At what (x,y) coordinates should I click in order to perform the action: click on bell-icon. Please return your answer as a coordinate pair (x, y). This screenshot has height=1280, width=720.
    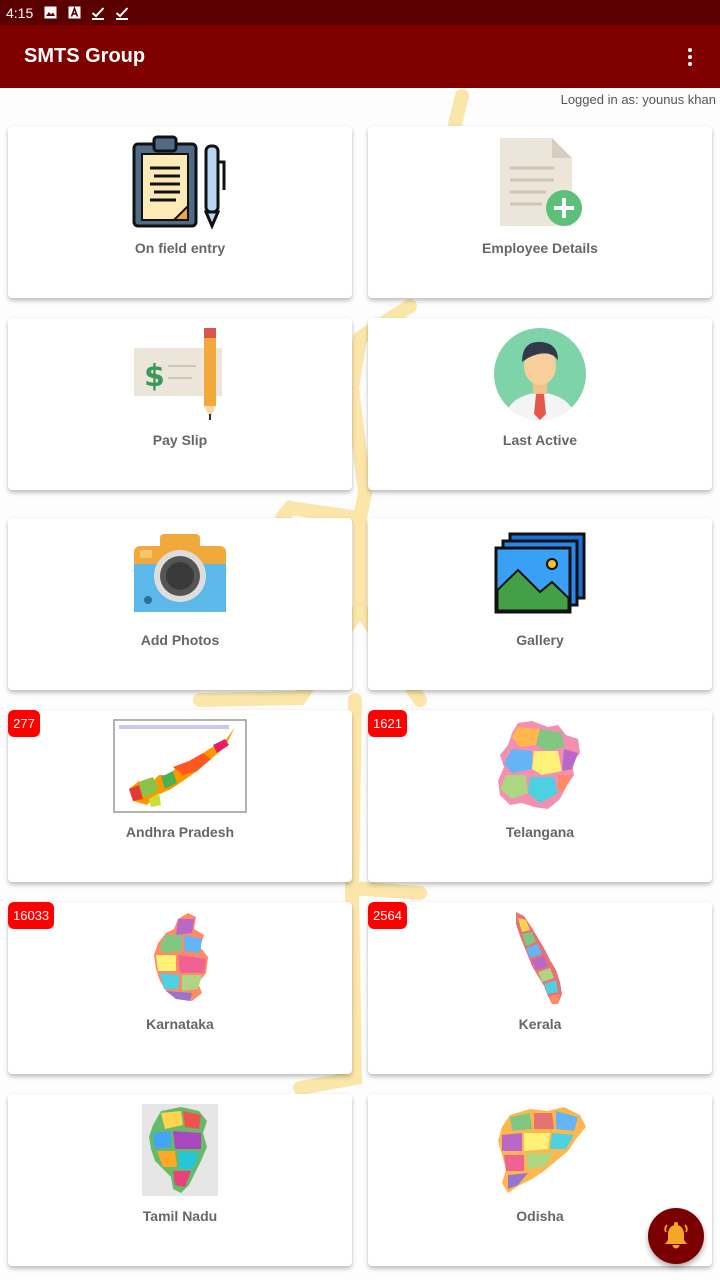
    Looking at the image, I should click on (676, 1235).